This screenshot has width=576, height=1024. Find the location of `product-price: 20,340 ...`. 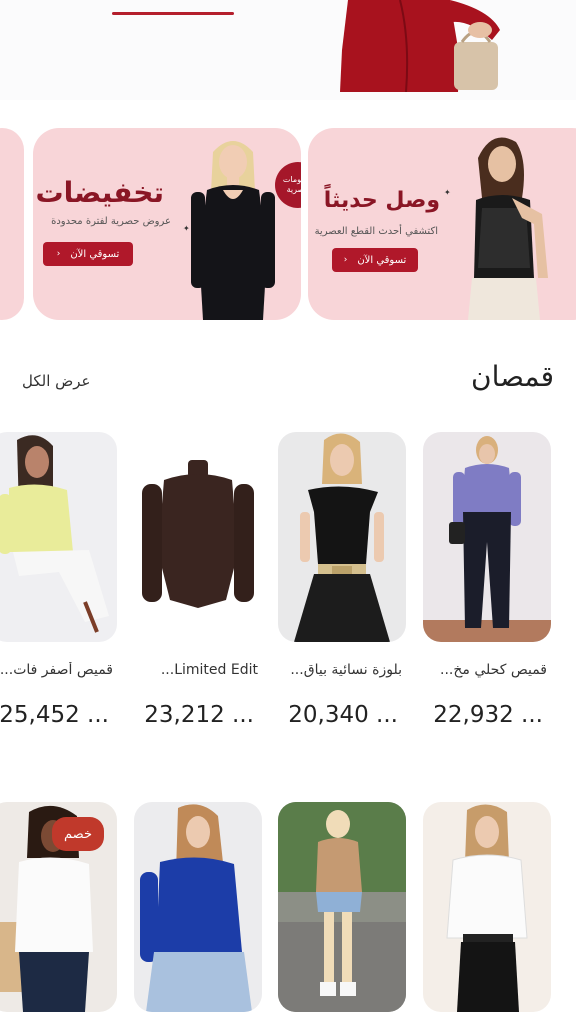

product-price: 20,340 ... is located at coordinates (343, 715).